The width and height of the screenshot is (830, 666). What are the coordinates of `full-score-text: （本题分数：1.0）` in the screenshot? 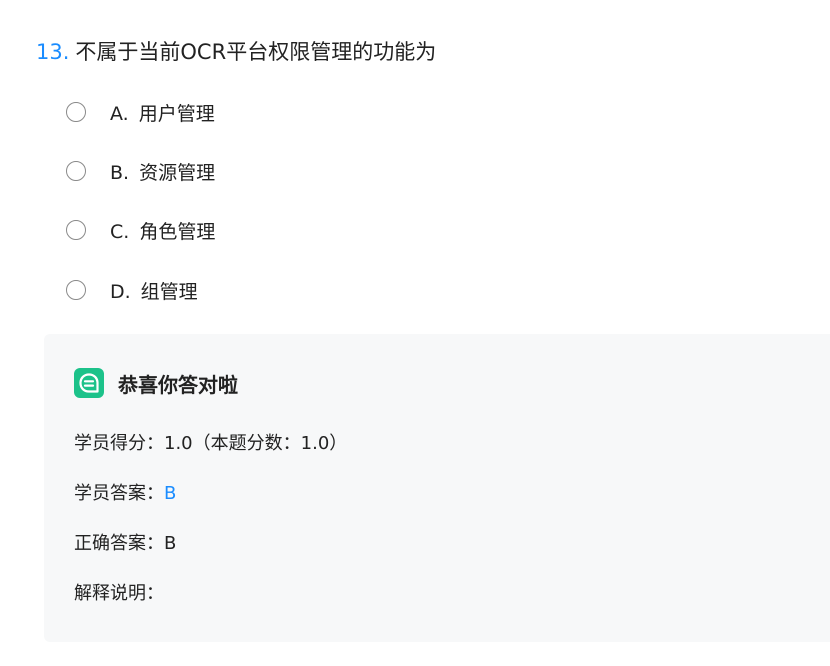 It's located at (270, 443).